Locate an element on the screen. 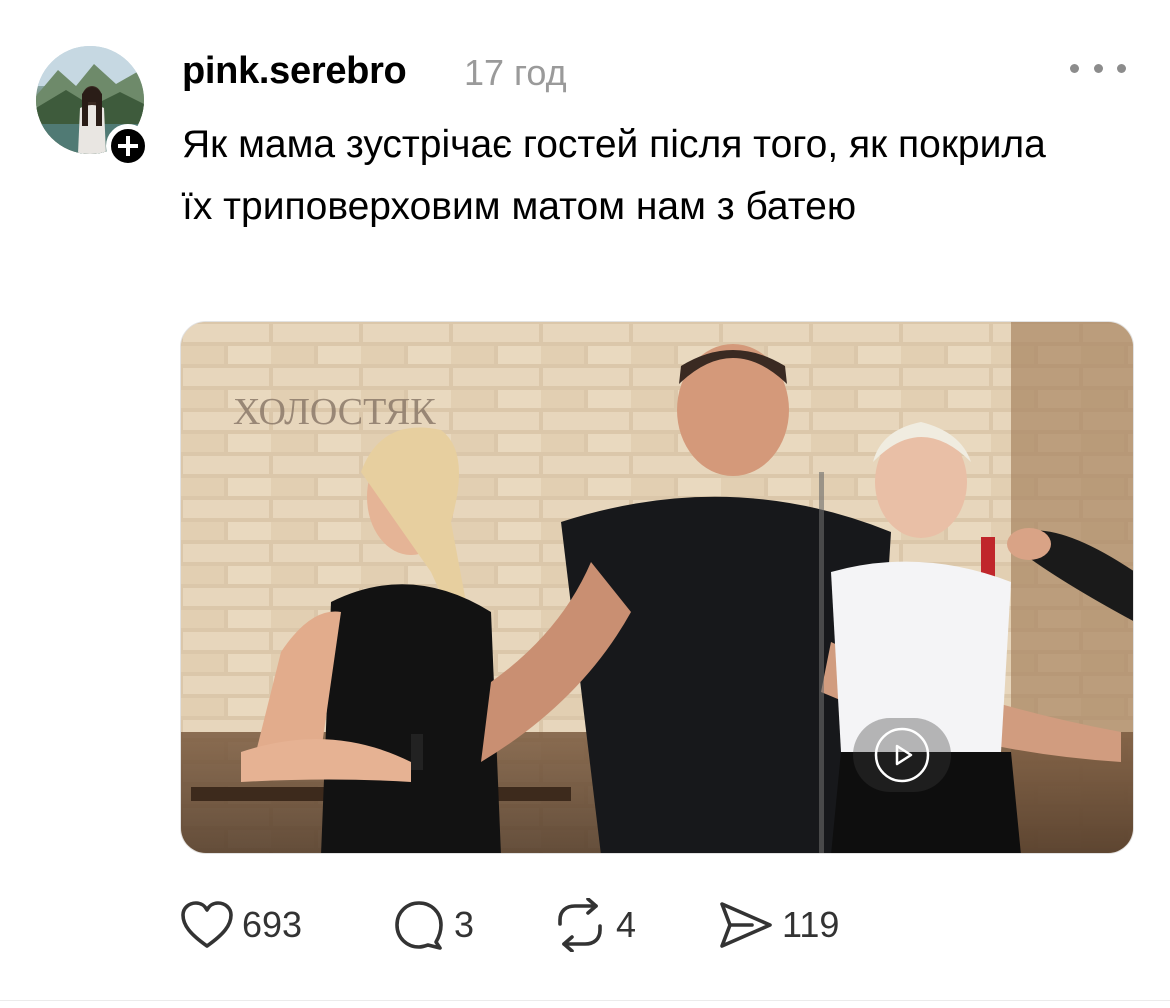 The width and height of the screenshot is (1170, 1008). comment-button: 3 is located at coordinates (433, 925).